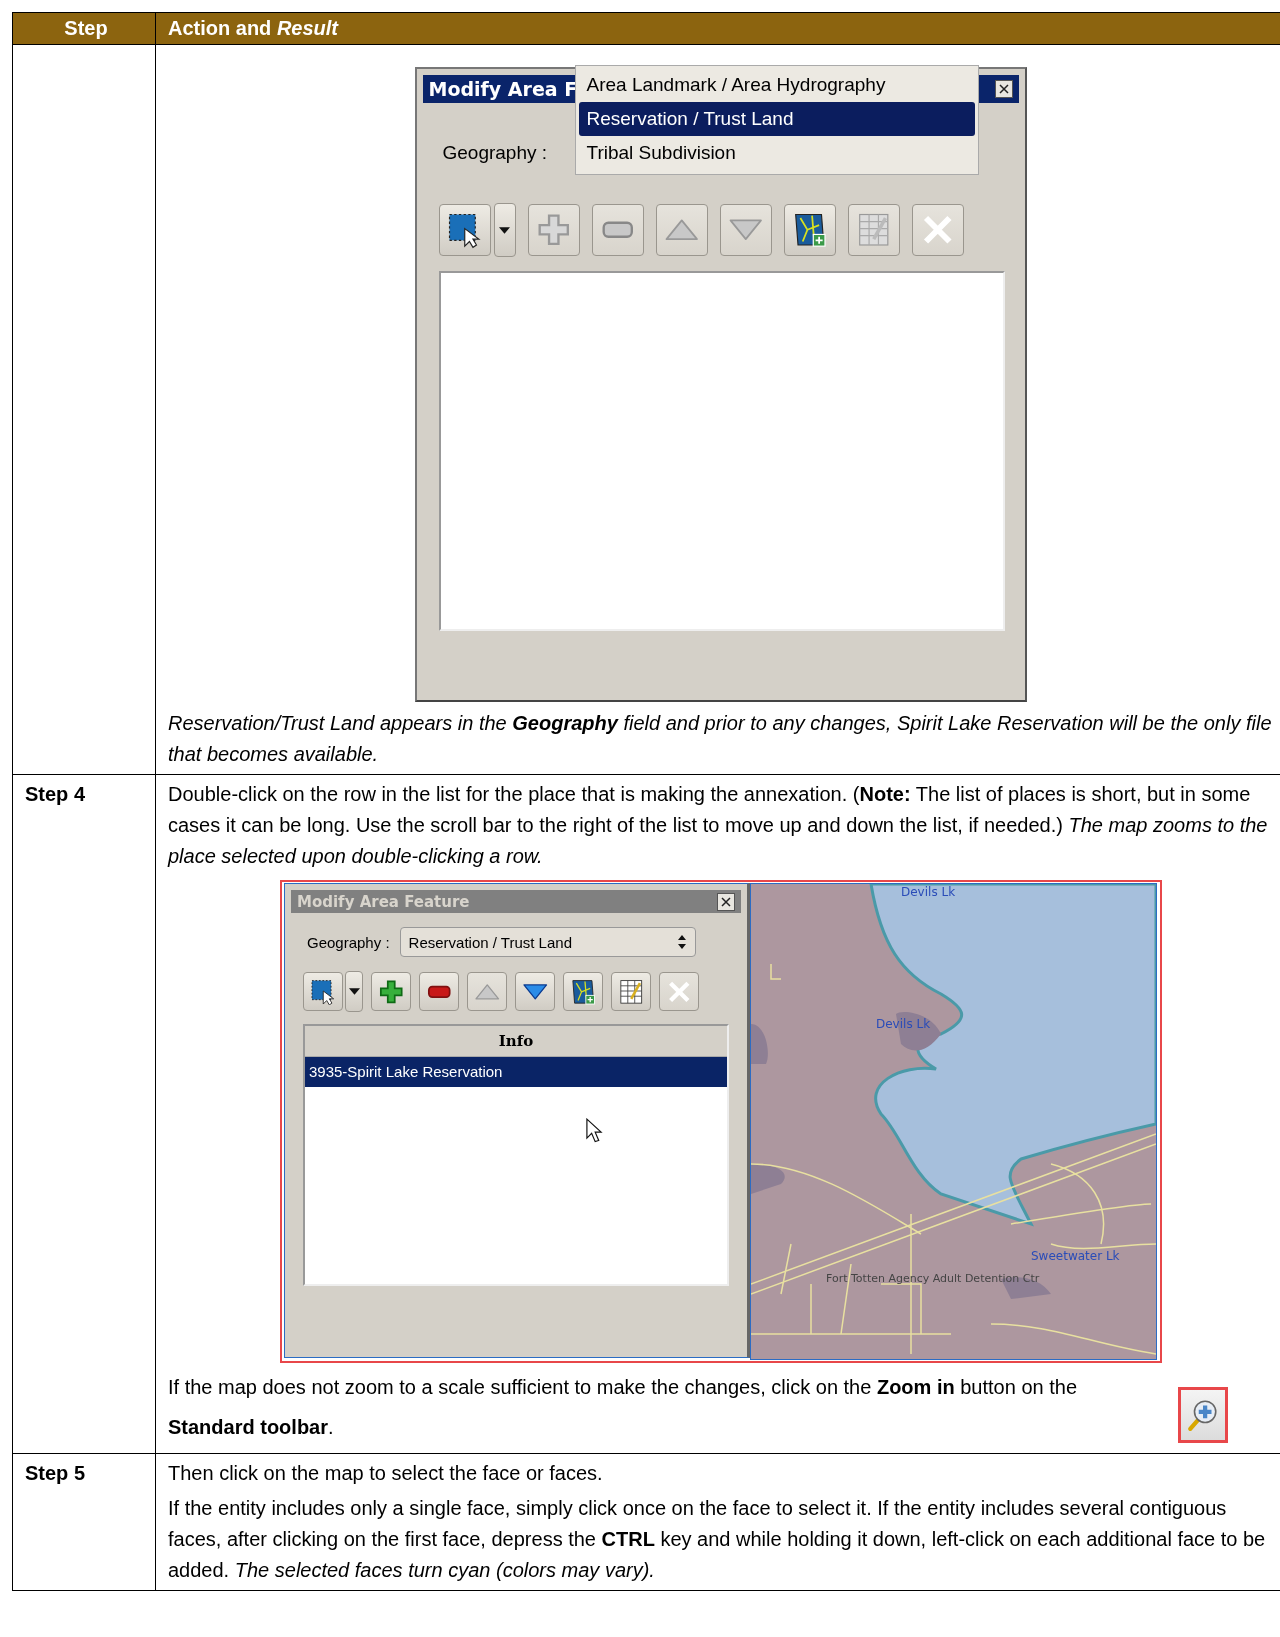 The width and height of the screenshot is (1280, 1637). I want to click on magnifier-plus-icon, so click(1203, 1415).